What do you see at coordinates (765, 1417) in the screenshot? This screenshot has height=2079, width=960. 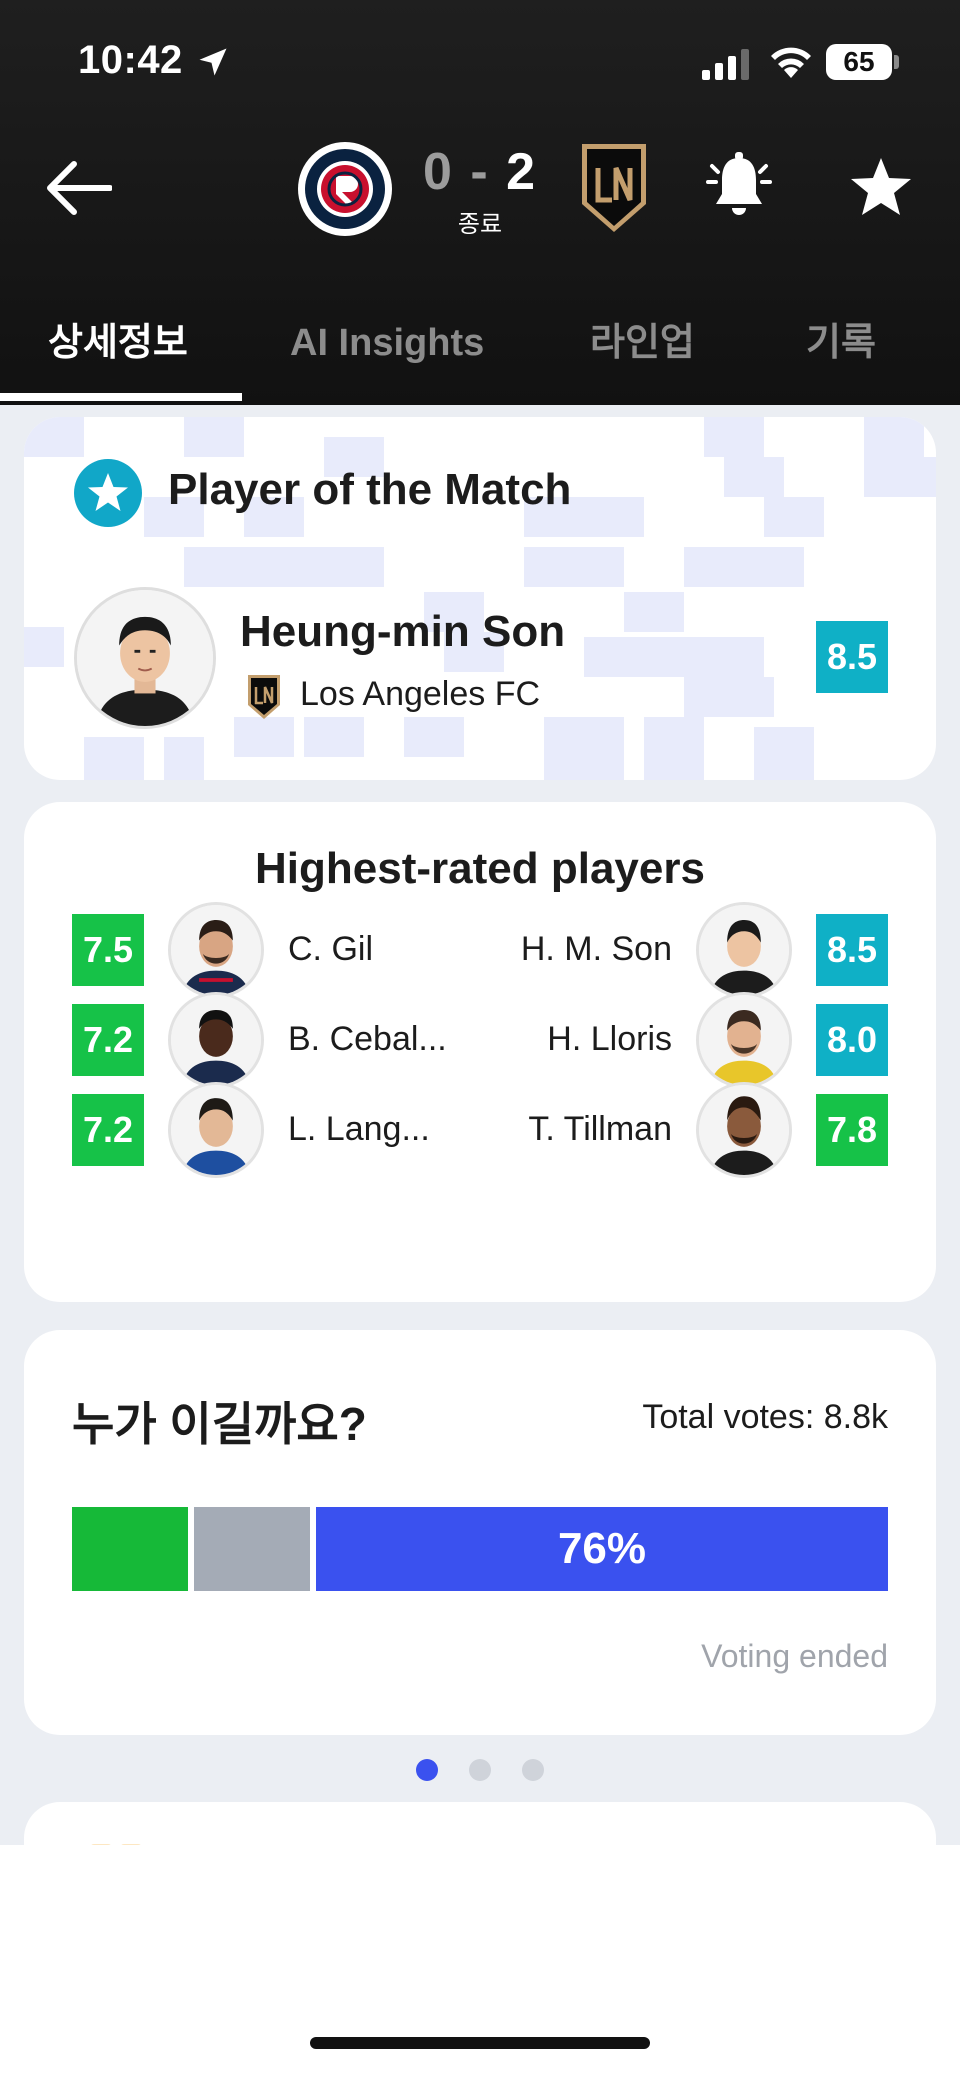 I see `total-votes: Total votes: 8.8k` at bounding box center [765, 1417].